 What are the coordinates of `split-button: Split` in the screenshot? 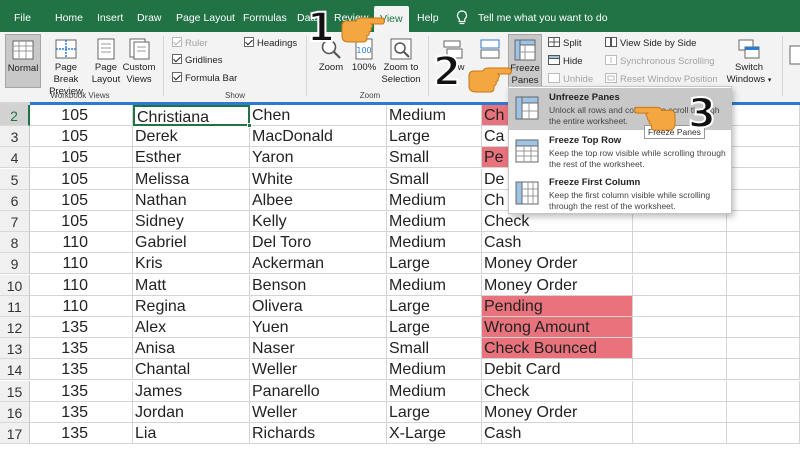 It's located at (564, 43).